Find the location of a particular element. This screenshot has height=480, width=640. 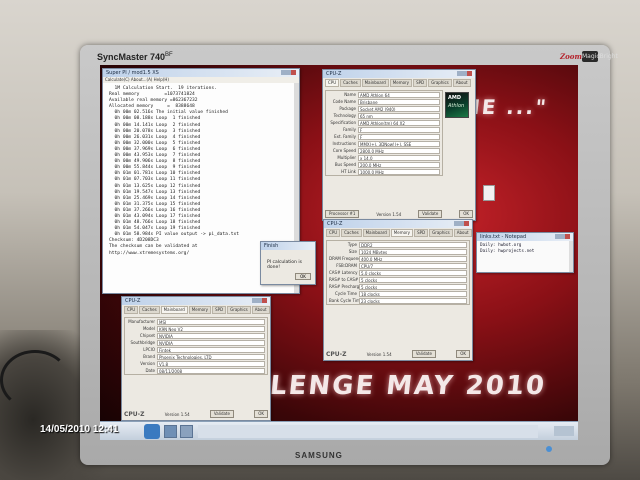

finish-titlebar: Finish is located at coordinates (288, 246).